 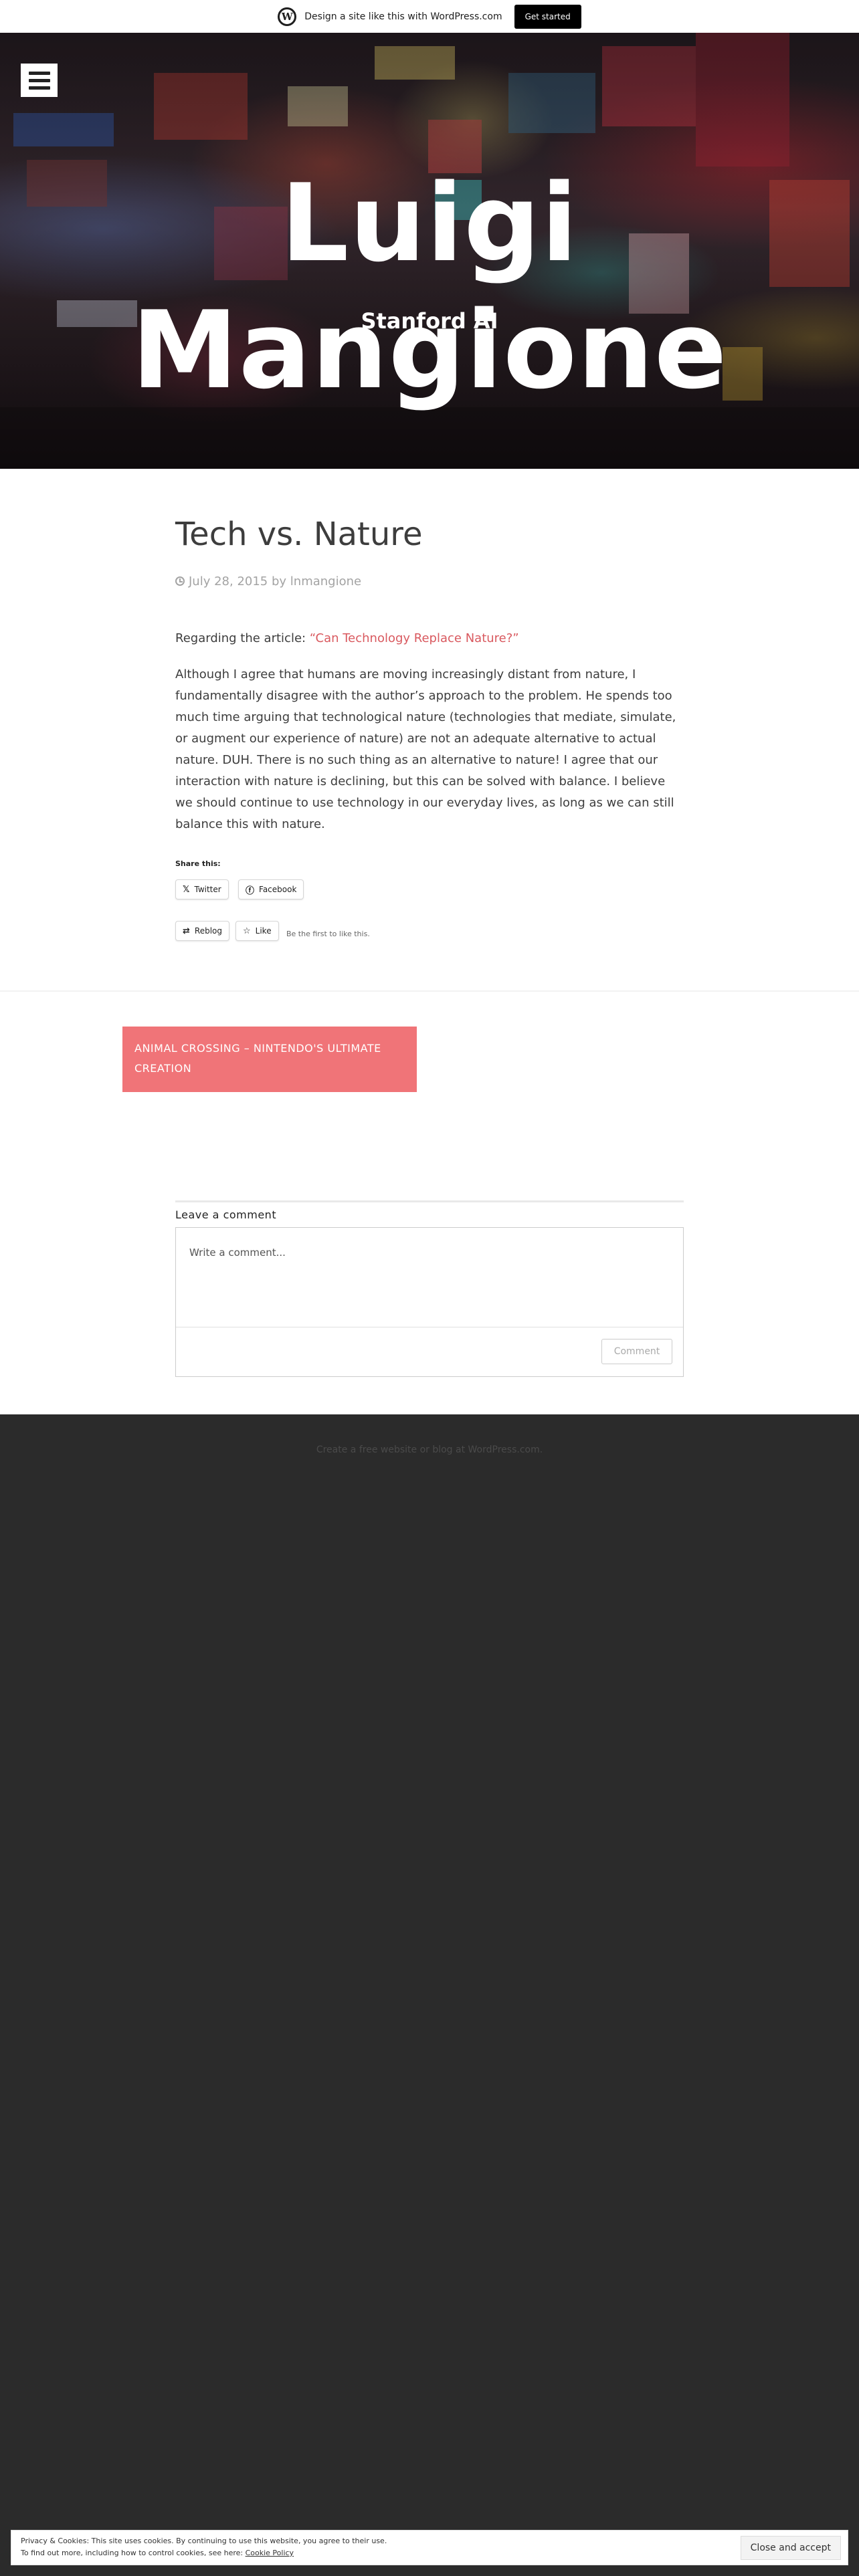 I want to click on post-by-label: by, so click(x=279, y=581).